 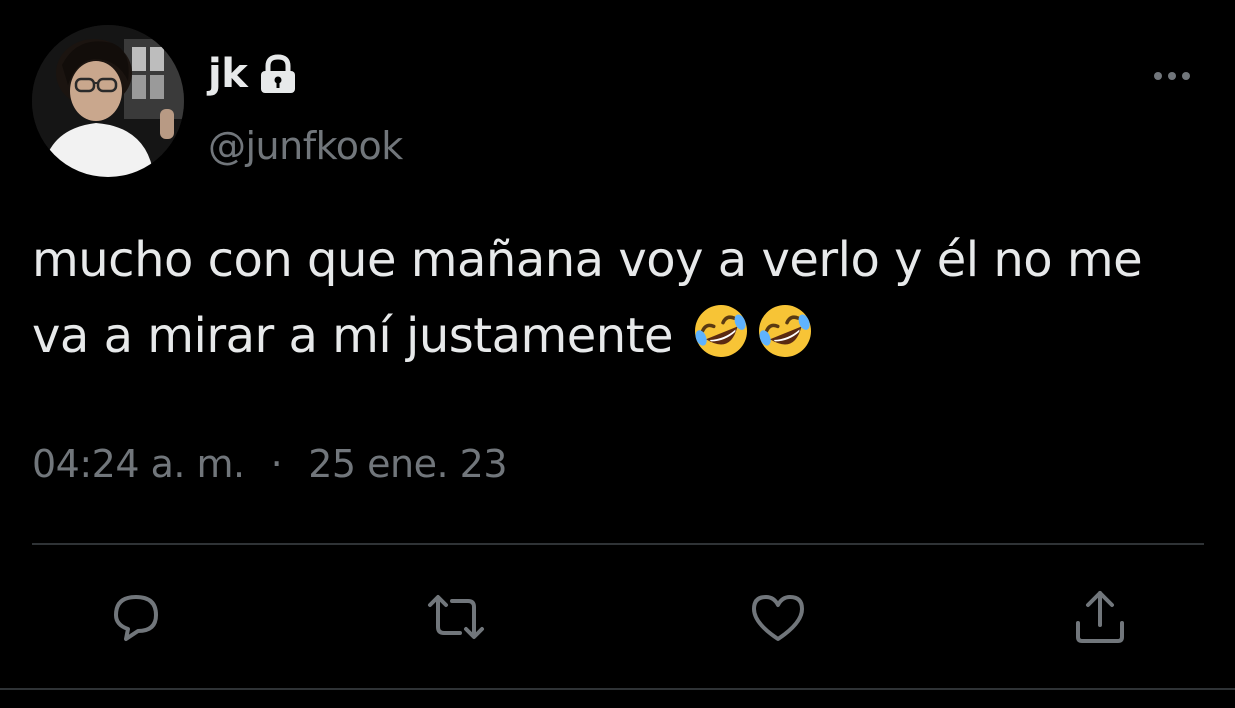 What do you see at coordinates (228, 74) in the screenshot?
I see `display-name: jk` at bounding box center [228, 74].